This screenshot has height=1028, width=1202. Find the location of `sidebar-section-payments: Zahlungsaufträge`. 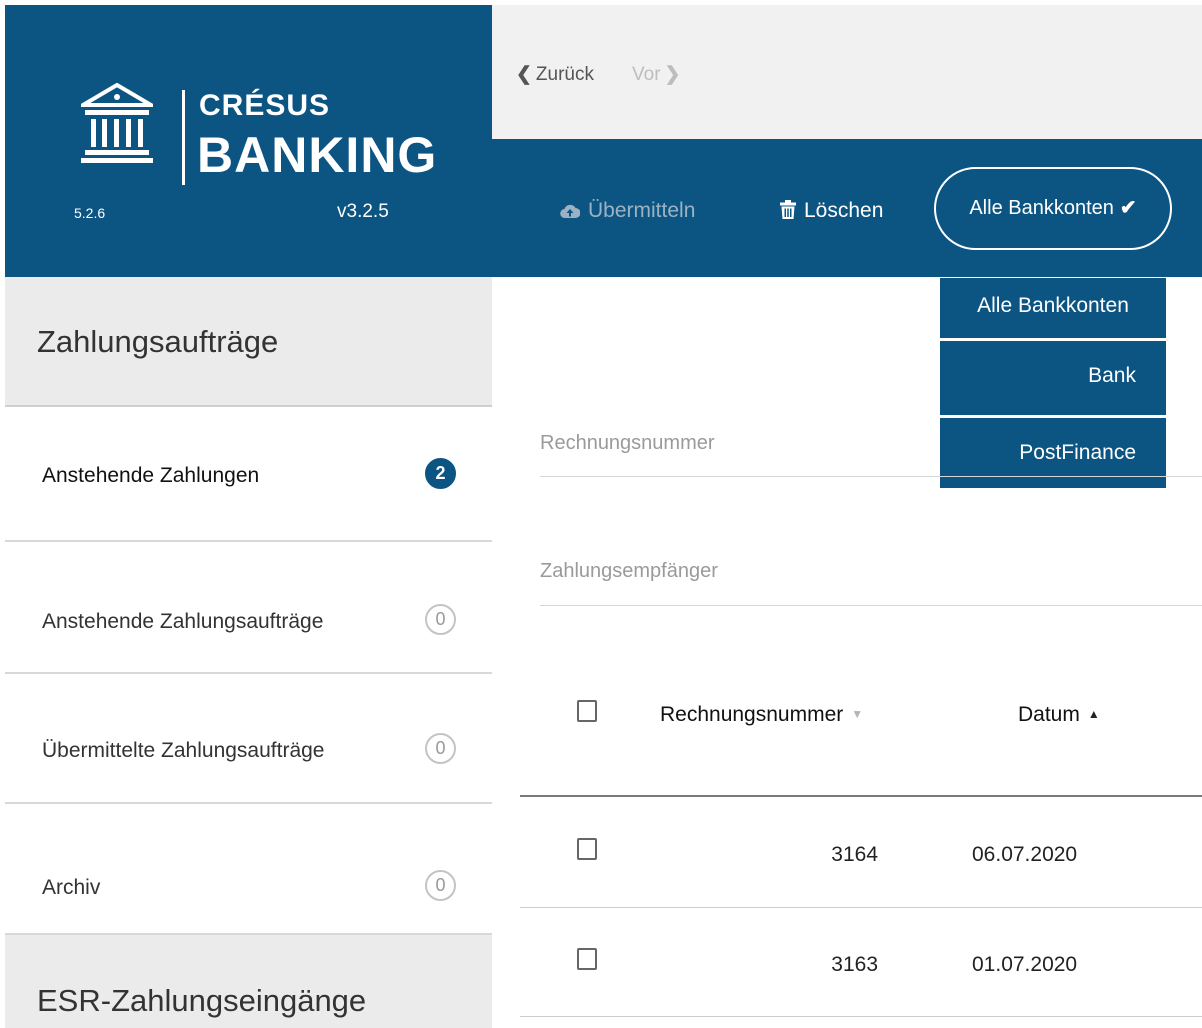

sidebar-section-payments: Zahlungsaufträge is located at coordinates (248, 342).